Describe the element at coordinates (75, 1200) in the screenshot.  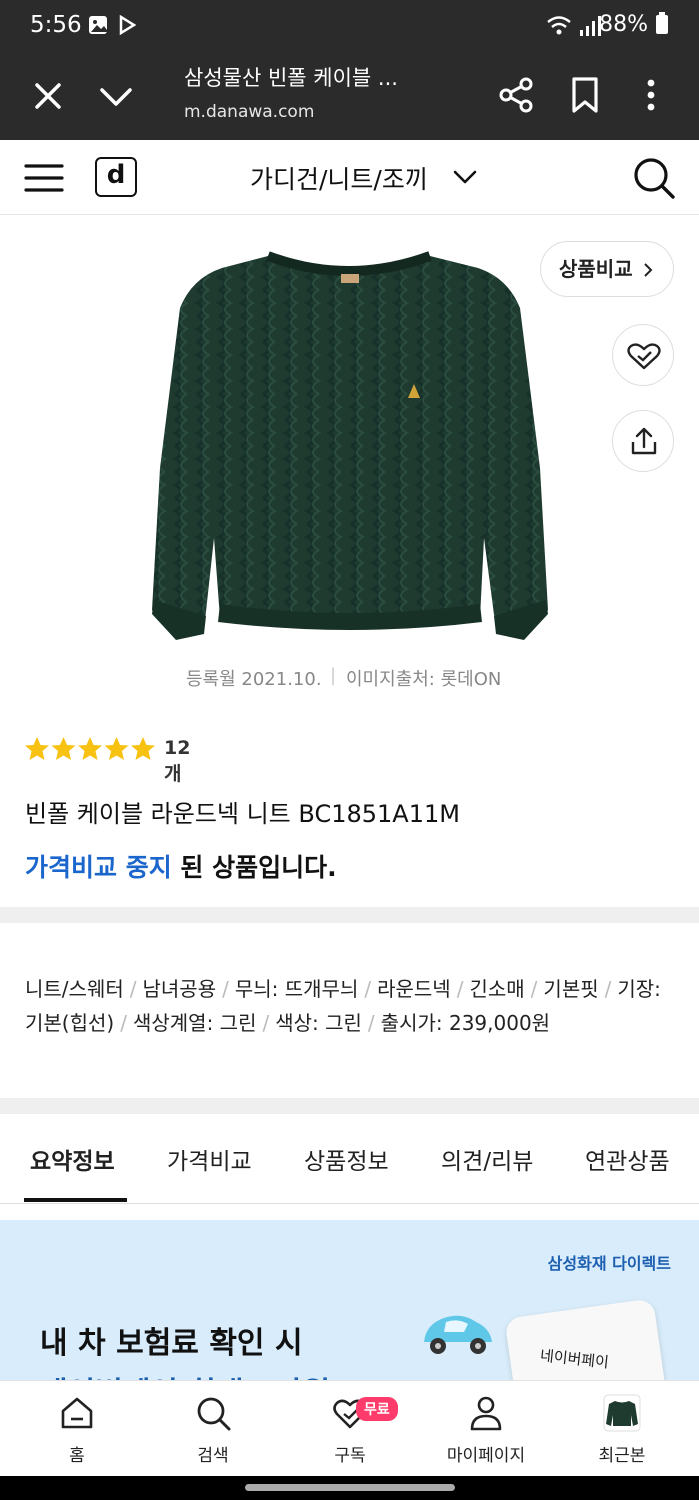
I see `active-tab-indicator` at that location.